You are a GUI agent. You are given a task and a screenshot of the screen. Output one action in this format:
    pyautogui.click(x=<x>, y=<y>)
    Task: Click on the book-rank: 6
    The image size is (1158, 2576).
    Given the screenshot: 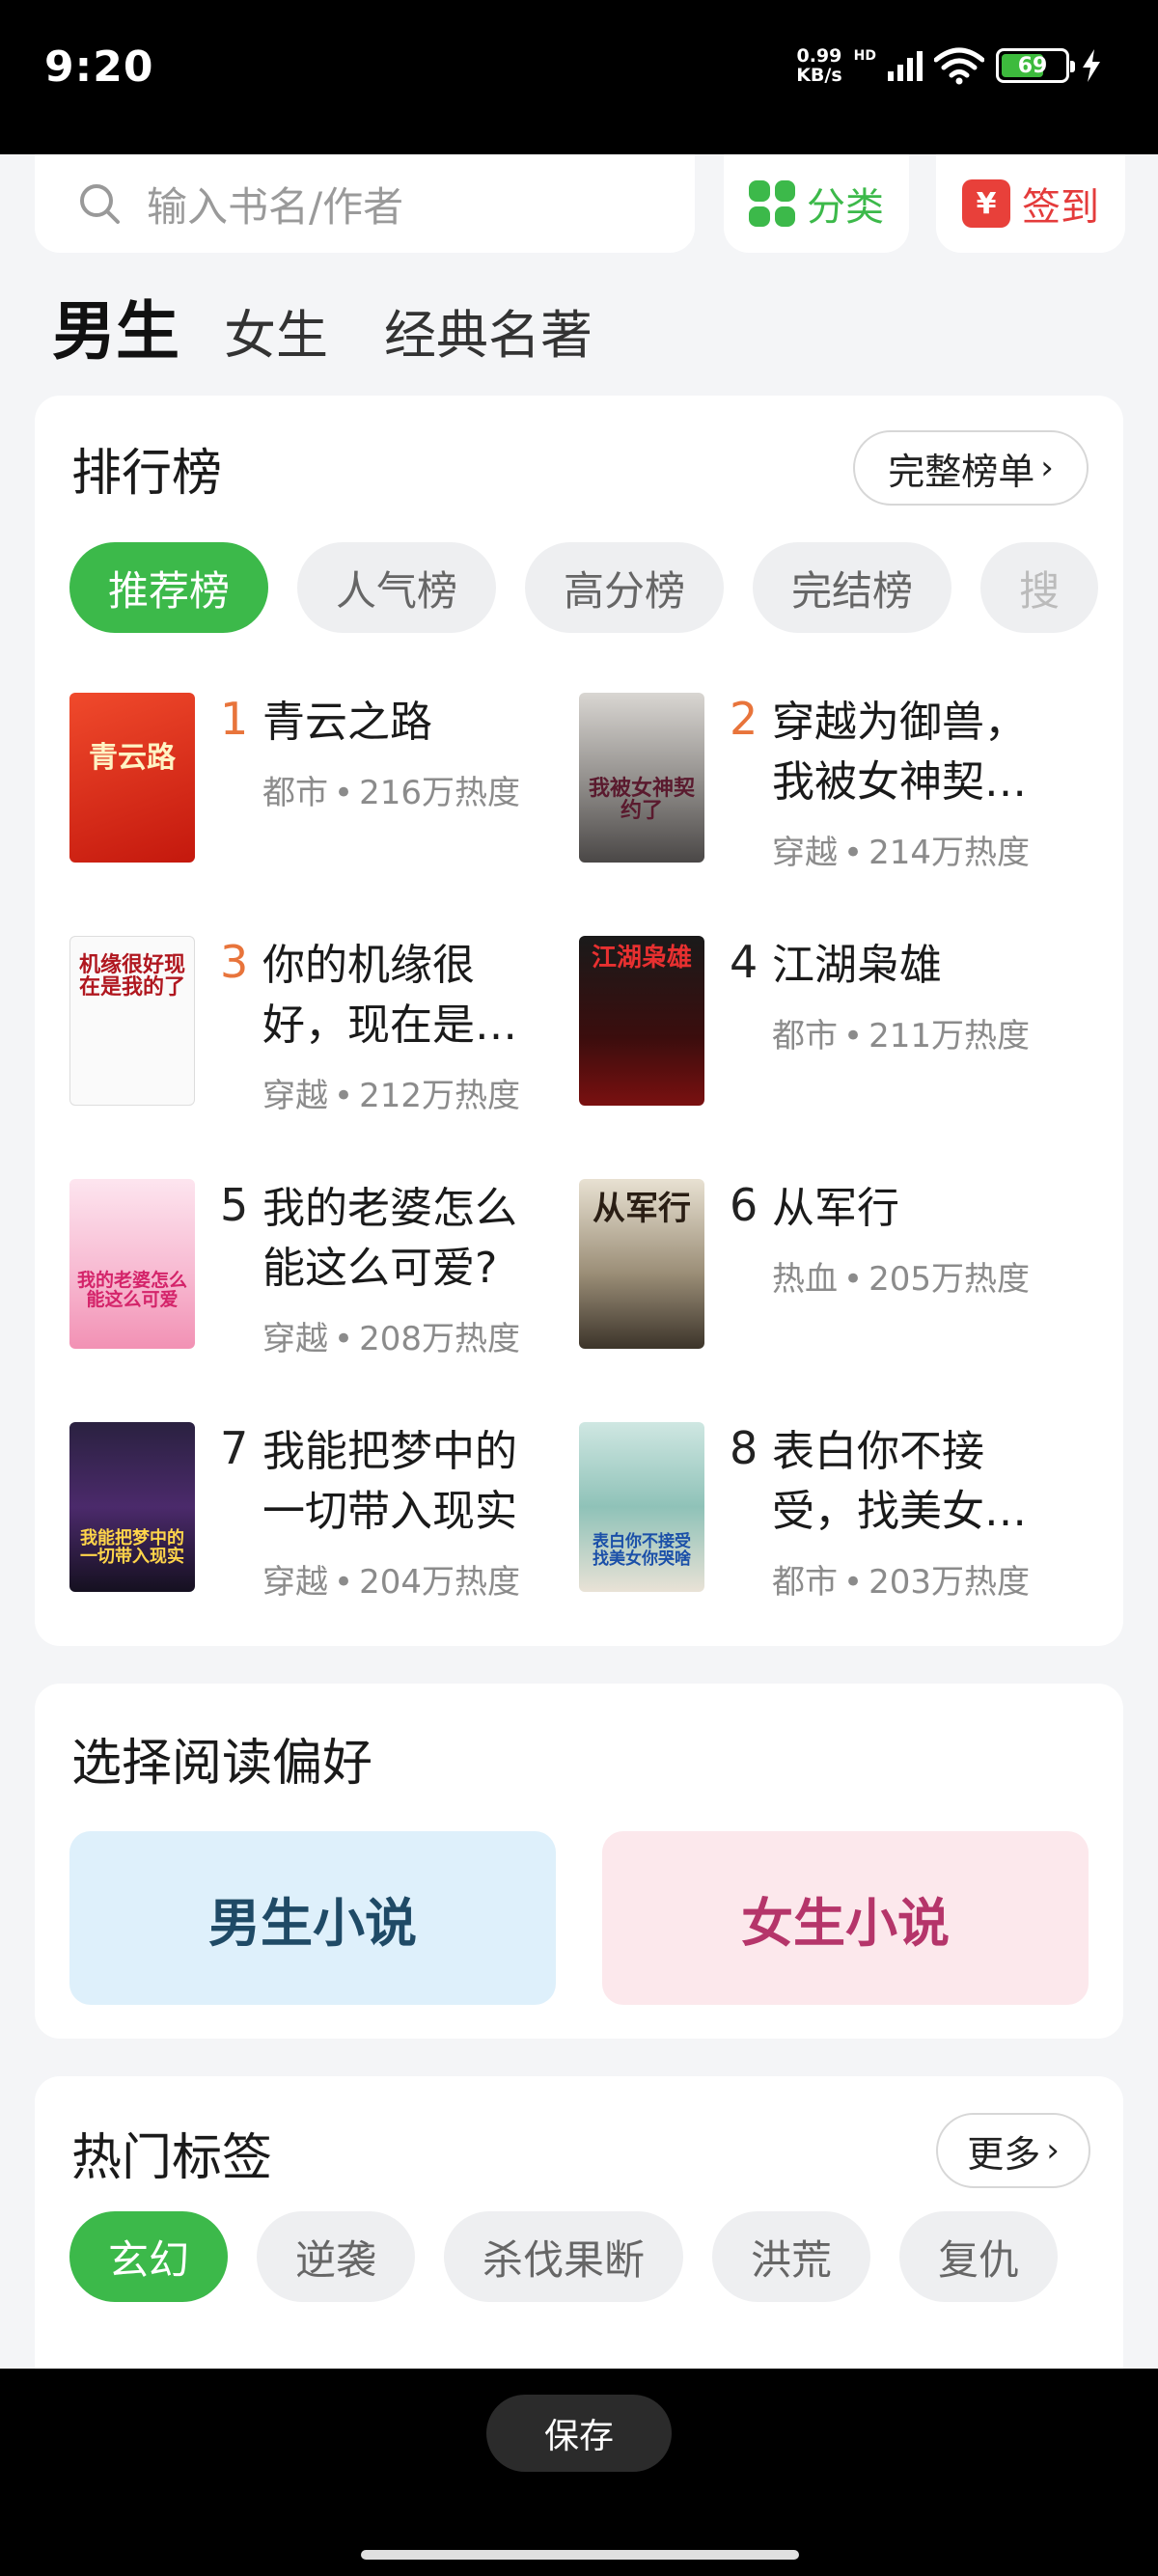 What is the action you would take?
    pyautogui.click(x=744, y=1205)
    